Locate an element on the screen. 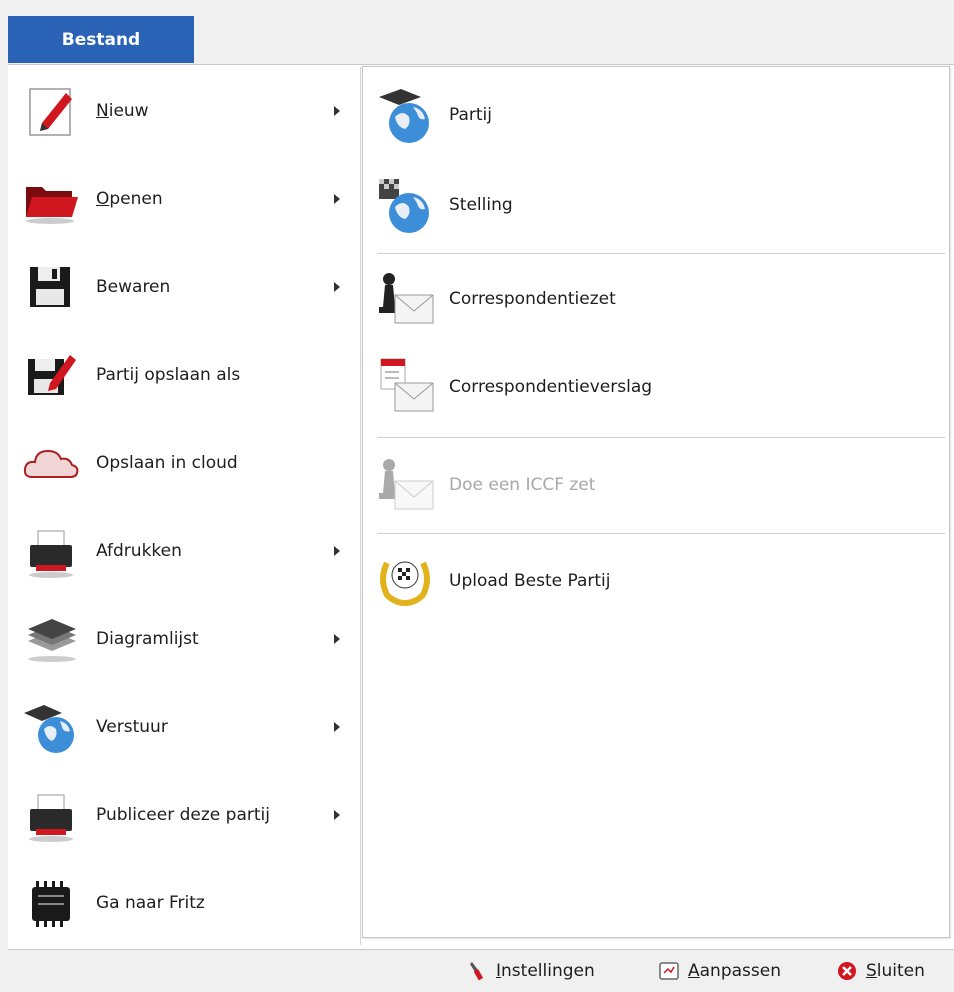 This screenshot has height=992, width=954. submenu-item-label: Doe een ICCF zet is located at coordinates (522, 485).